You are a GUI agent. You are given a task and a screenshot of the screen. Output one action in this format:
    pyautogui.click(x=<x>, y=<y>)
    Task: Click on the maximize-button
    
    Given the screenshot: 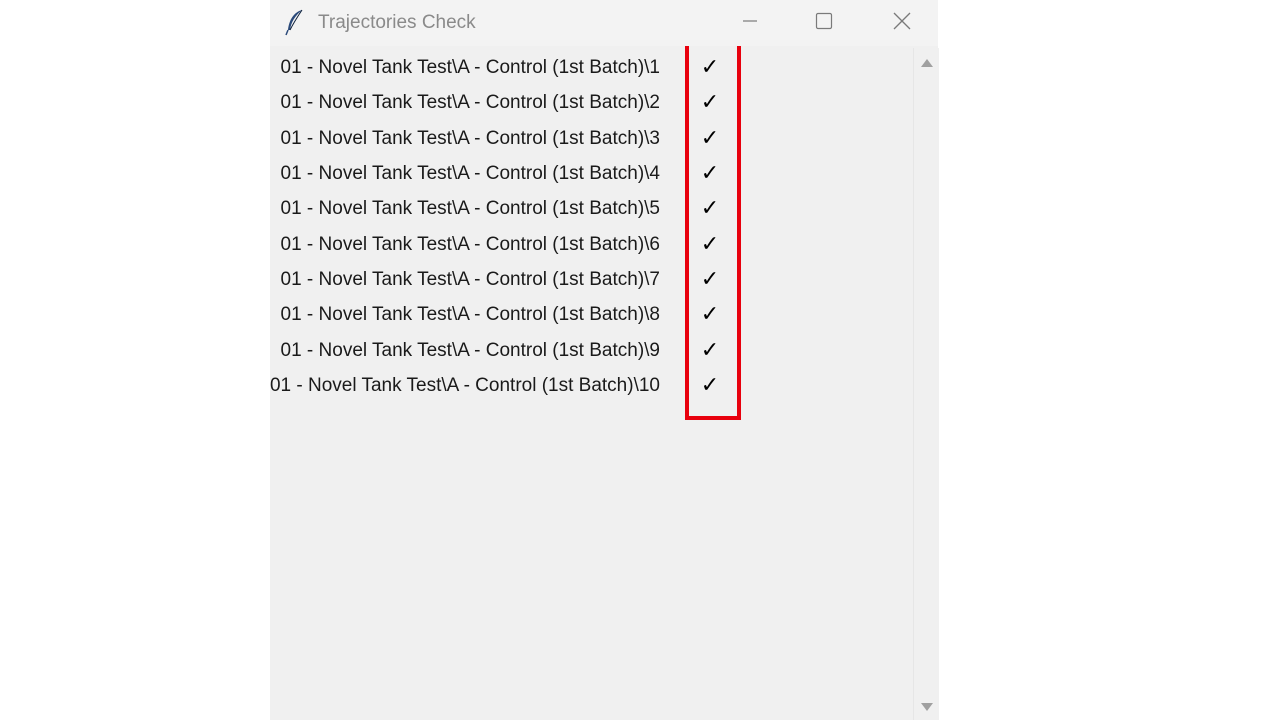 What is the action you would take?
    pyautogui.click(x=824, y=23)
    